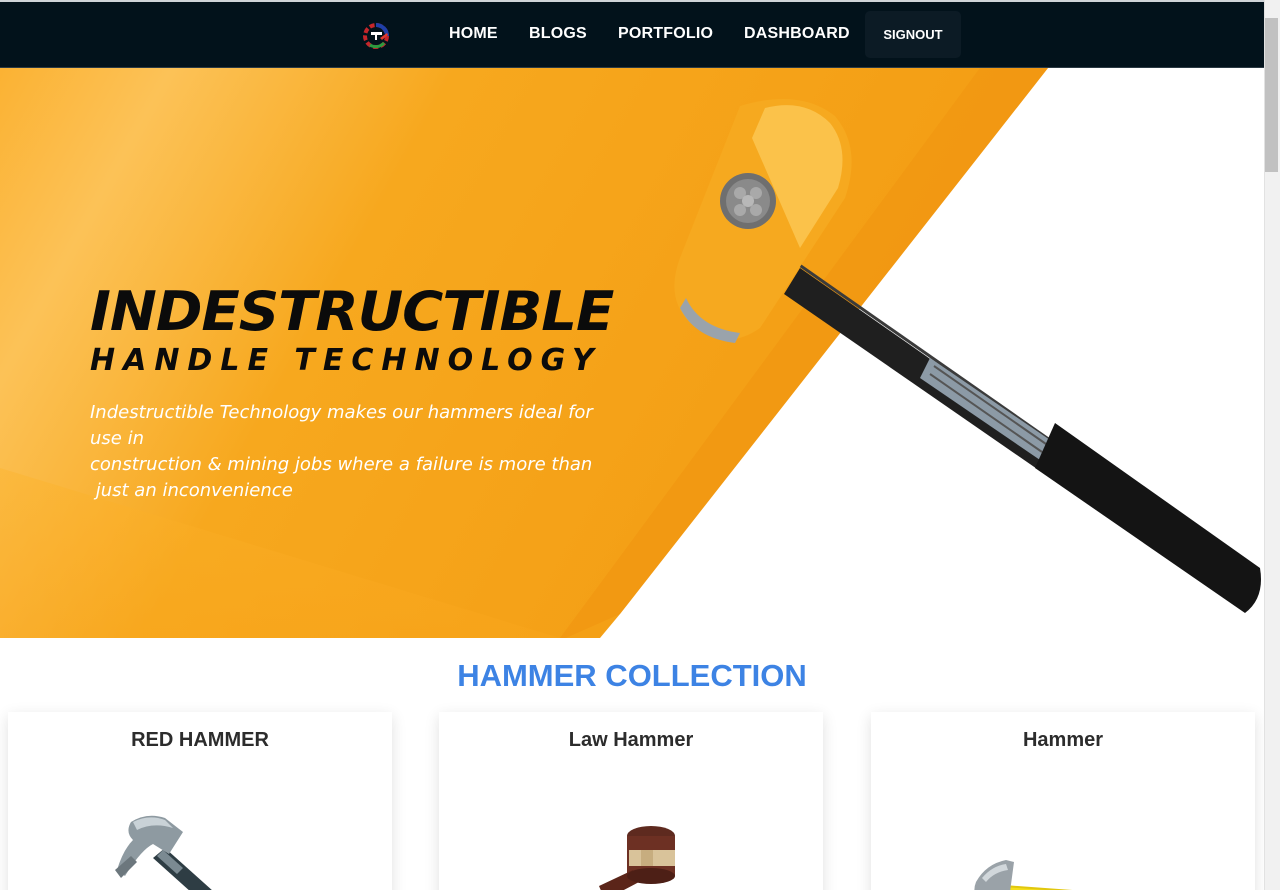 Image resolution: width=1280 pixels, height=890 pixels. I want to click on yellow-hammer-icon, so click(1023, 875).